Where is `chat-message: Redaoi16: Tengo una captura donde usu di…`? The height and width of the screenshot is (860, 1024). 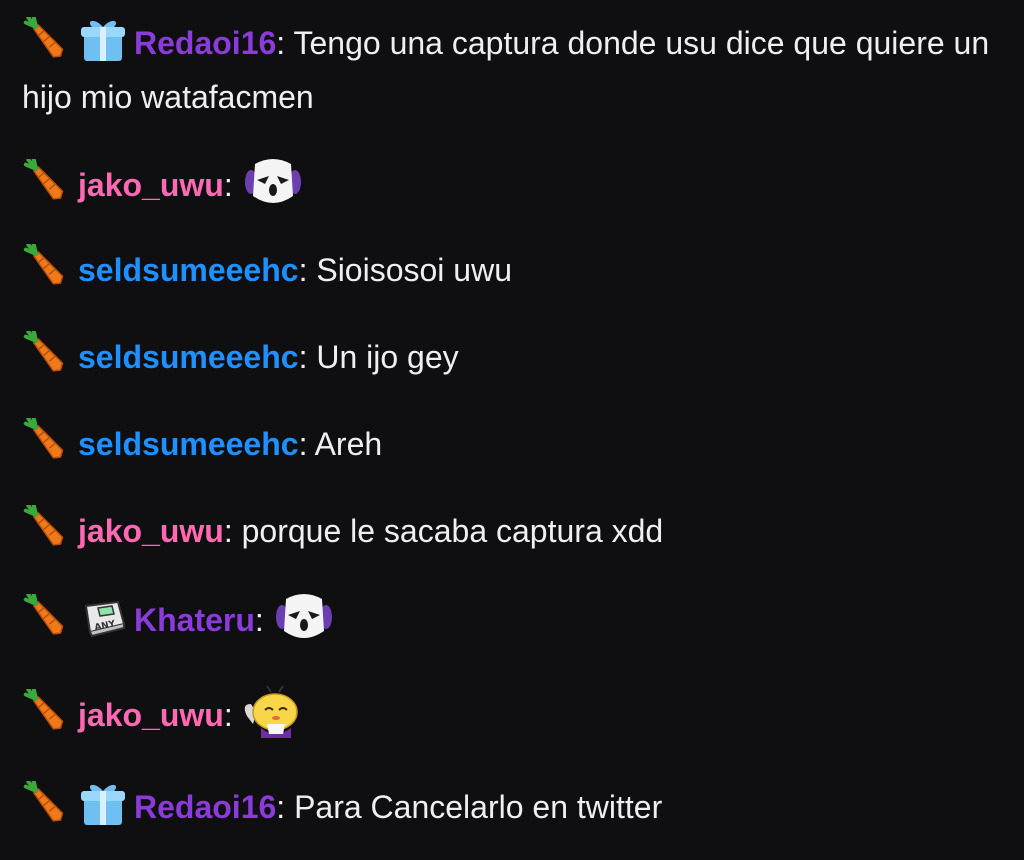
chat-message: Redaoi16: Tengo una captura donde usu di… is located at coordinates (512, 70).